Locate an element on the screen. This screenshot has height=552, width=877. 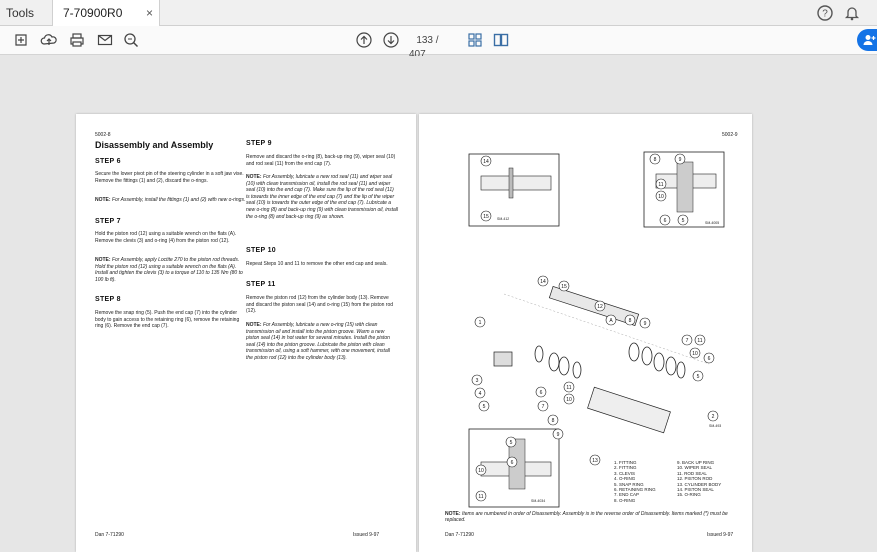
cylinder-body-part is located at coordinates (629, 410).